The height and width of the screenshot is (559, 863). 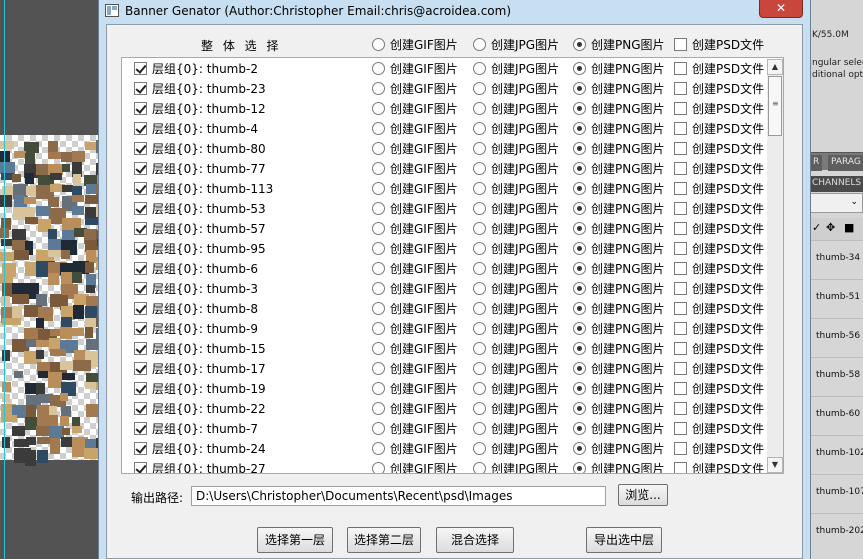 I want to click on layer-checkbox: 层组{0}: thumb-7, so click(x=196, y=429).